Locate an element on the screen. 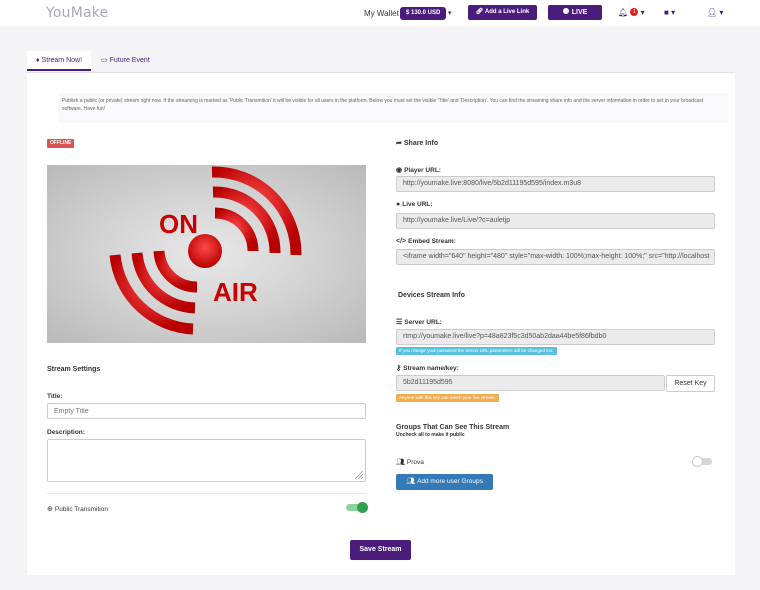 The width and height of the screenshot is (760, 590). server-url-label: ☰ Server URL: is located at coordinates (419, 322).